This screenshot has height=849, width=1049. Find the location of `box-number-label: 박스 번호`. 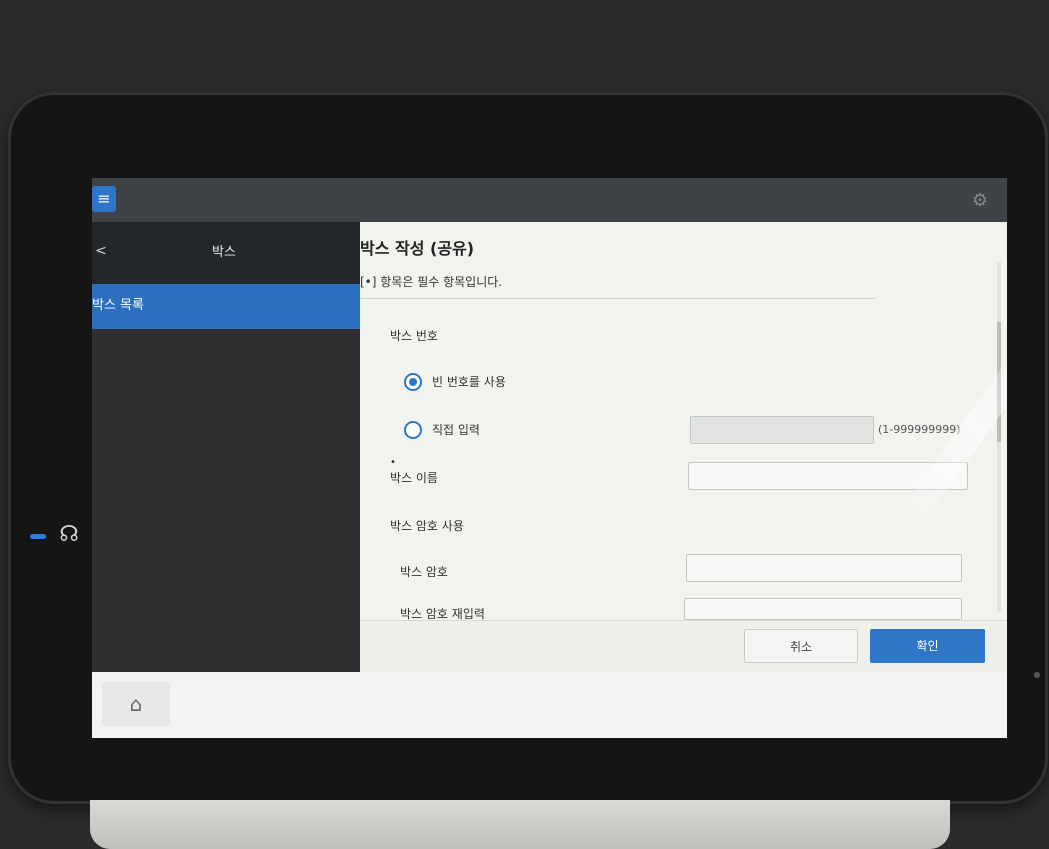

box-number-label: 박스 번호 is located at coordinates (414, 336).